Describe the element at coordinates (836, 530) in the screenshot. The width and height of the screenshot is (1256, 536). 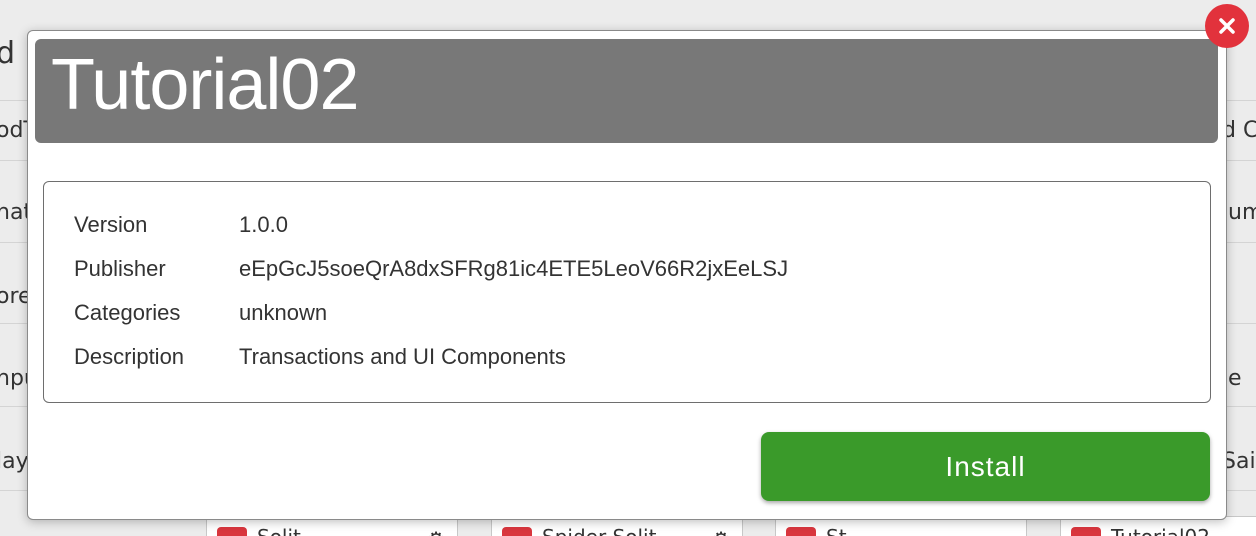
I see `bg-card-label: St` at that location.